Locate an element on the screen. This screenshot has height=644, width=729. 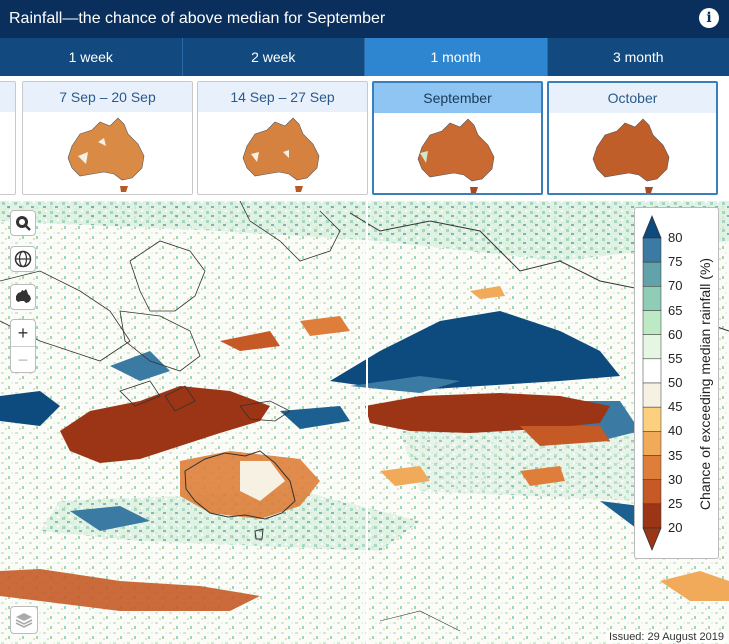
thumbnail-7-sep-20-sep: 7 Sep – 20 Sep is located at coordinates (107, 138).